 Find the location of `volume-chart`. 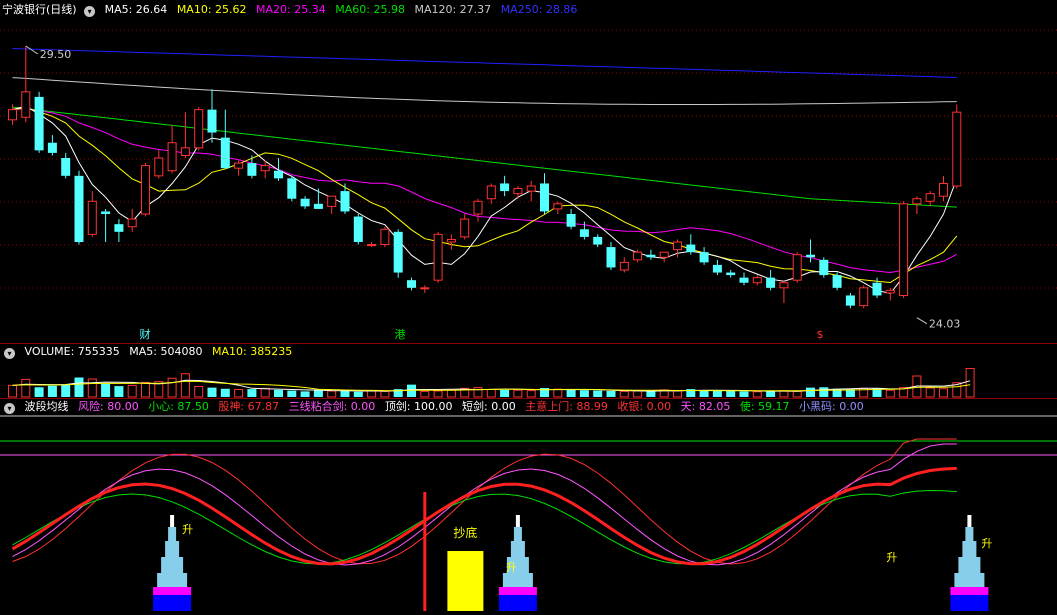

volume-chart is located at coordinates (528, 371).